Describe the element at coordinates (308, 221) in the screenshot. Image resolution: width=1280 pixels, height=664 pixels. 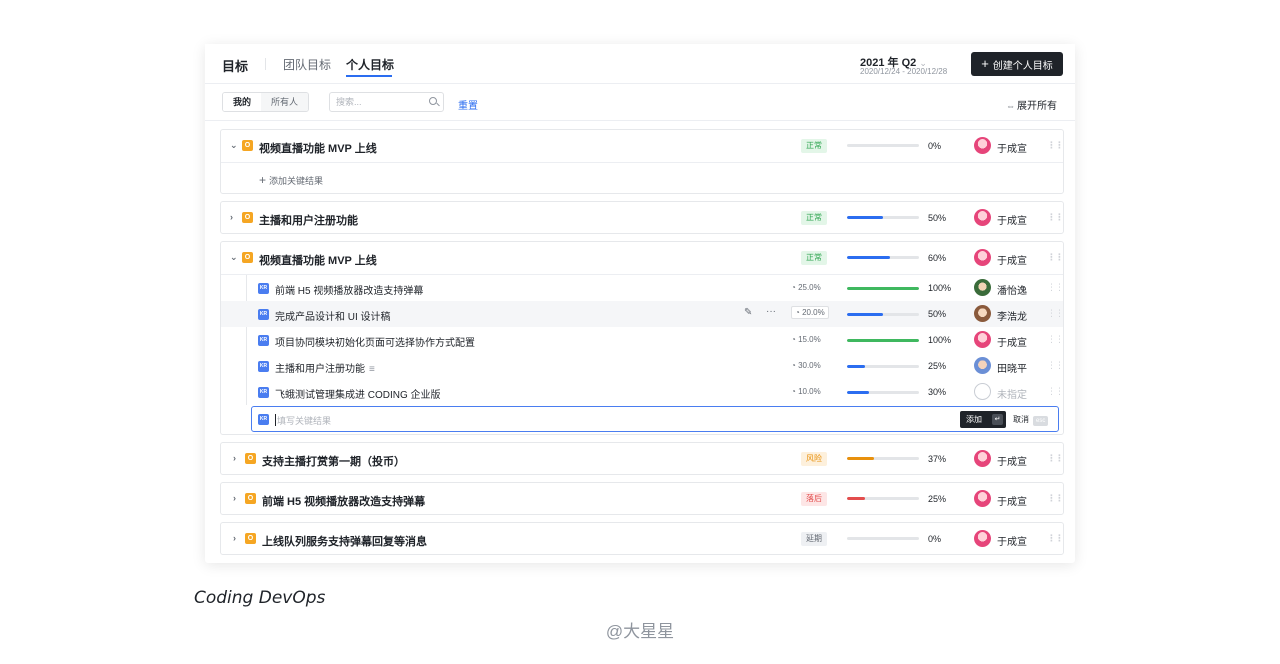
I see `objective-title: 主播和用户注册功能` at that location.